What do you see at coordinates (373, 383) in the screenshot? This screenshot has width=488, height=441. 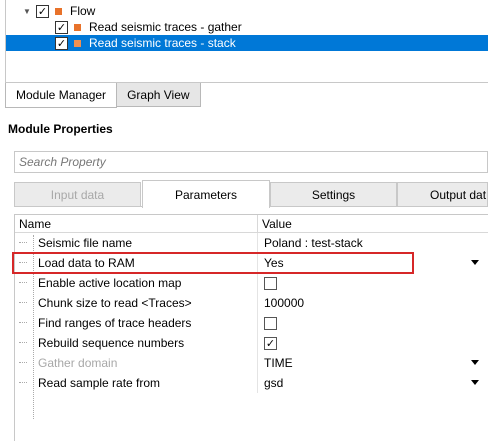 I see `property-dropdown: gsd` at bounding box center [373, 383].